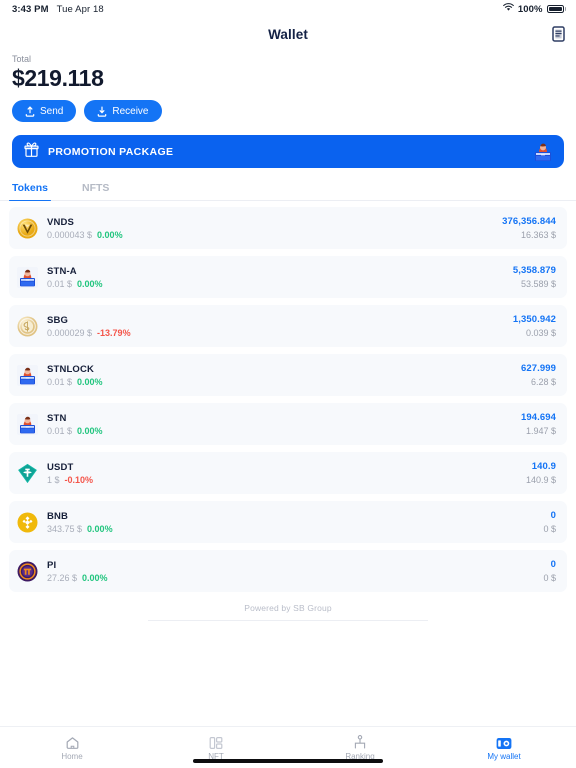 The height and width of the screenshot is (768, 576). What do you see at coordinates (102, 111) in the screenshot?
I see `download-arrow-icon` at bounding box center [102, 111].